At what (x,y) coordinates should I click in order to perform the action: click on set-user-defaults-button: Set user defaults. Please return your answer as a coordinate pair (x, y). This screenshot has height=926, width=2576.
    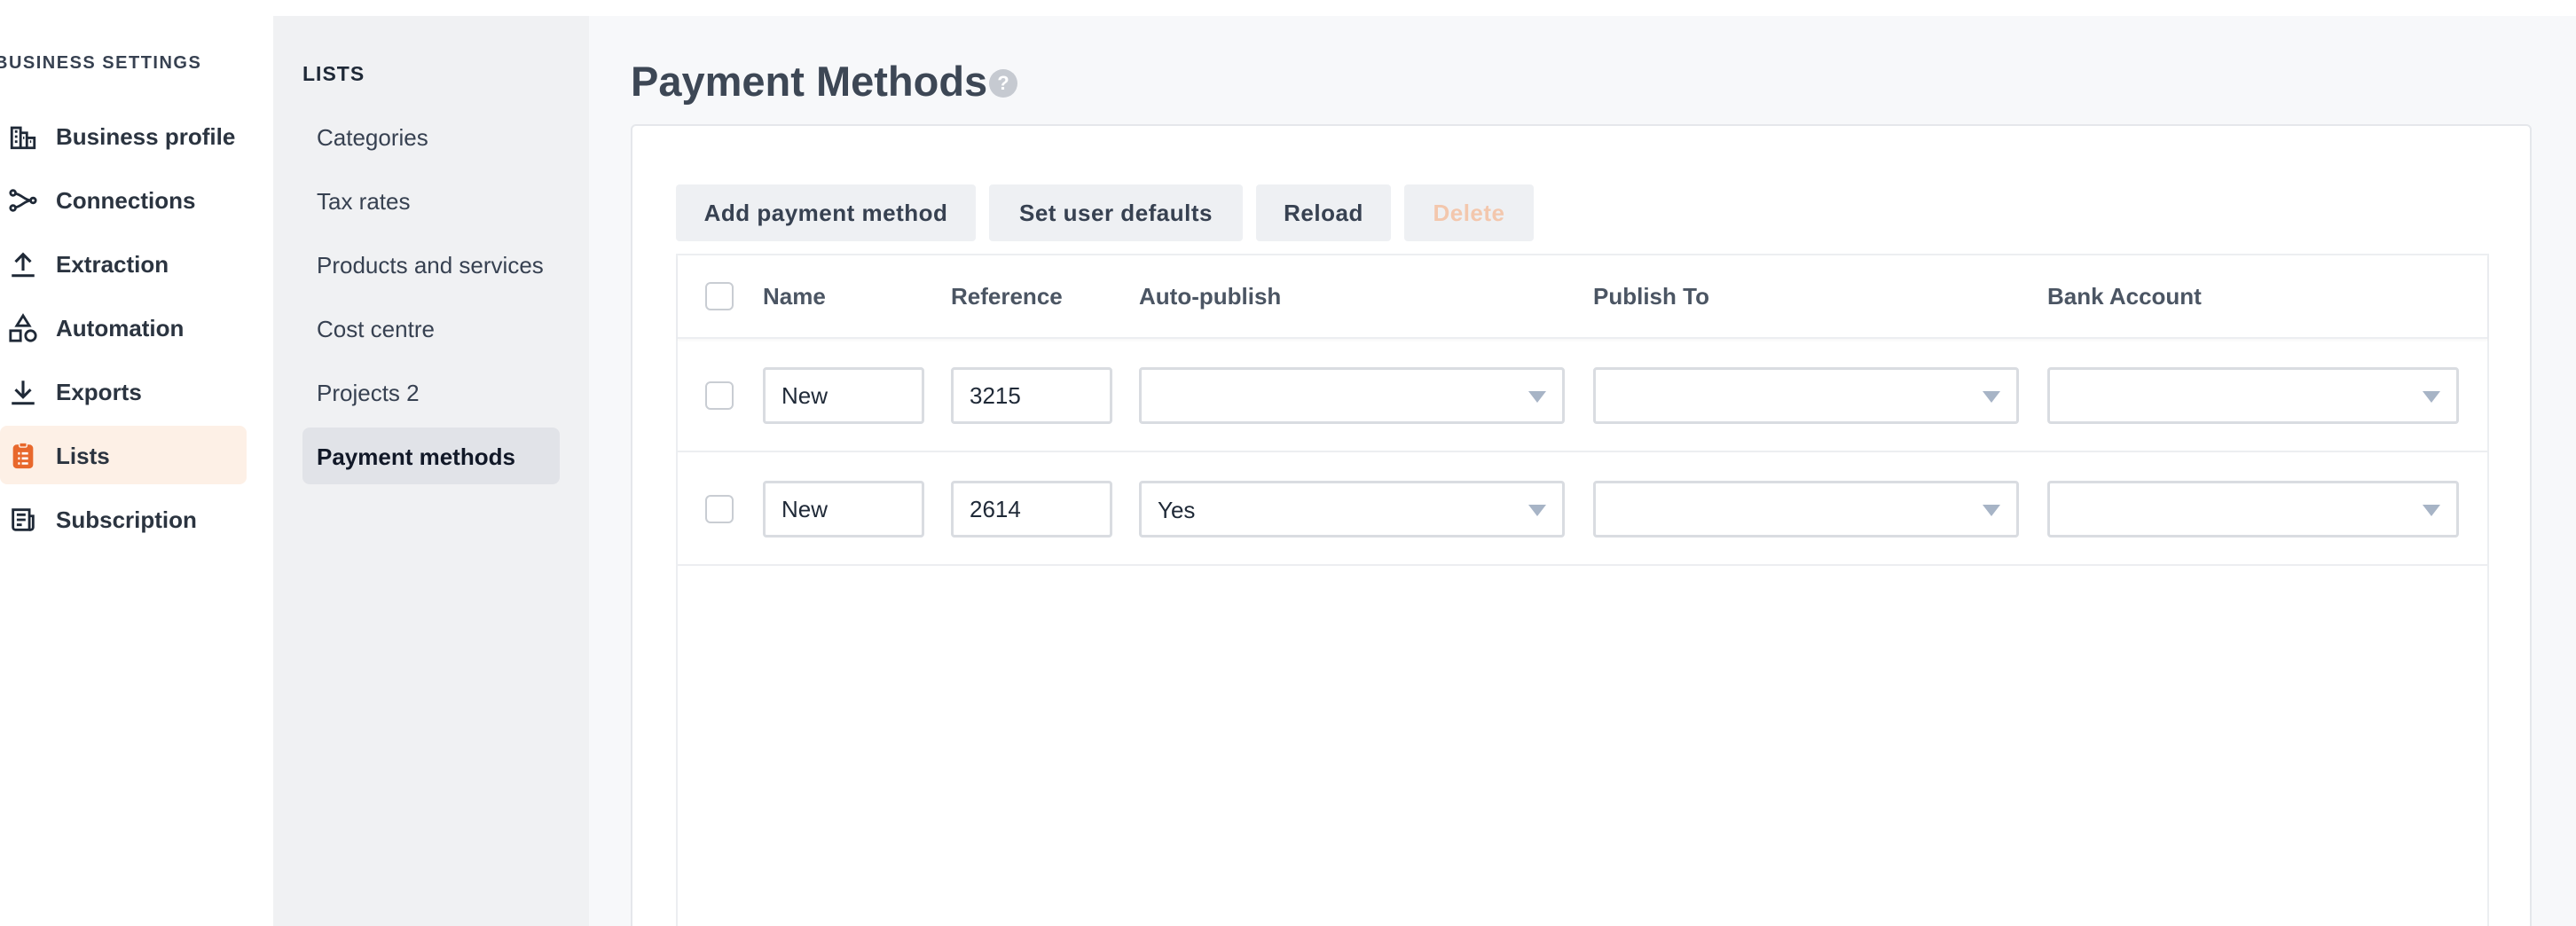
    Looking at the image, I should click on (1116, 212).